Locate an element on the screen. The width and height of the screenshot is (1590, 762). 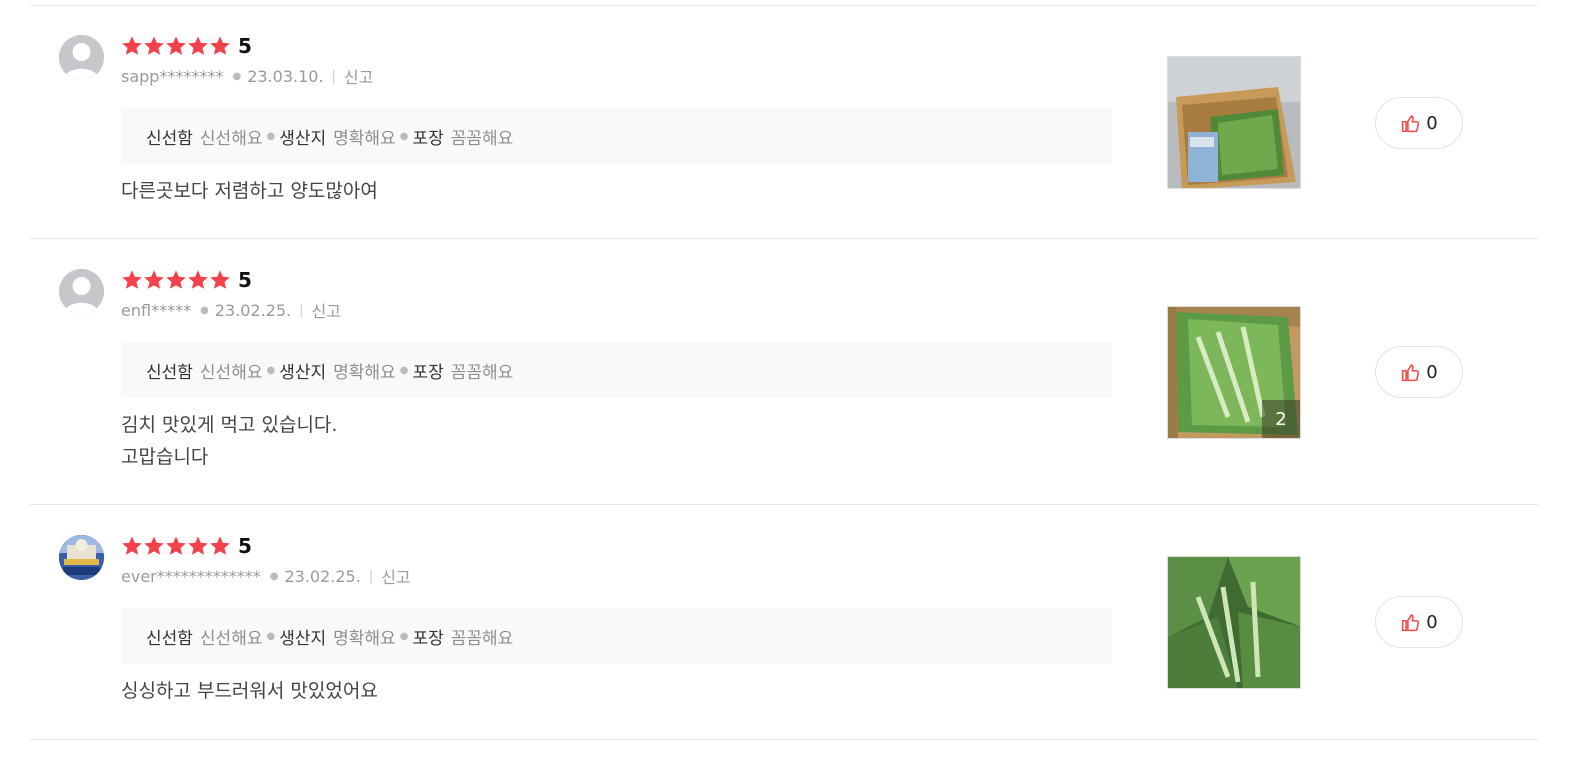
review-meta: ever************* ● 23.02.25. | 신고 is located at coordinates (266, 576).